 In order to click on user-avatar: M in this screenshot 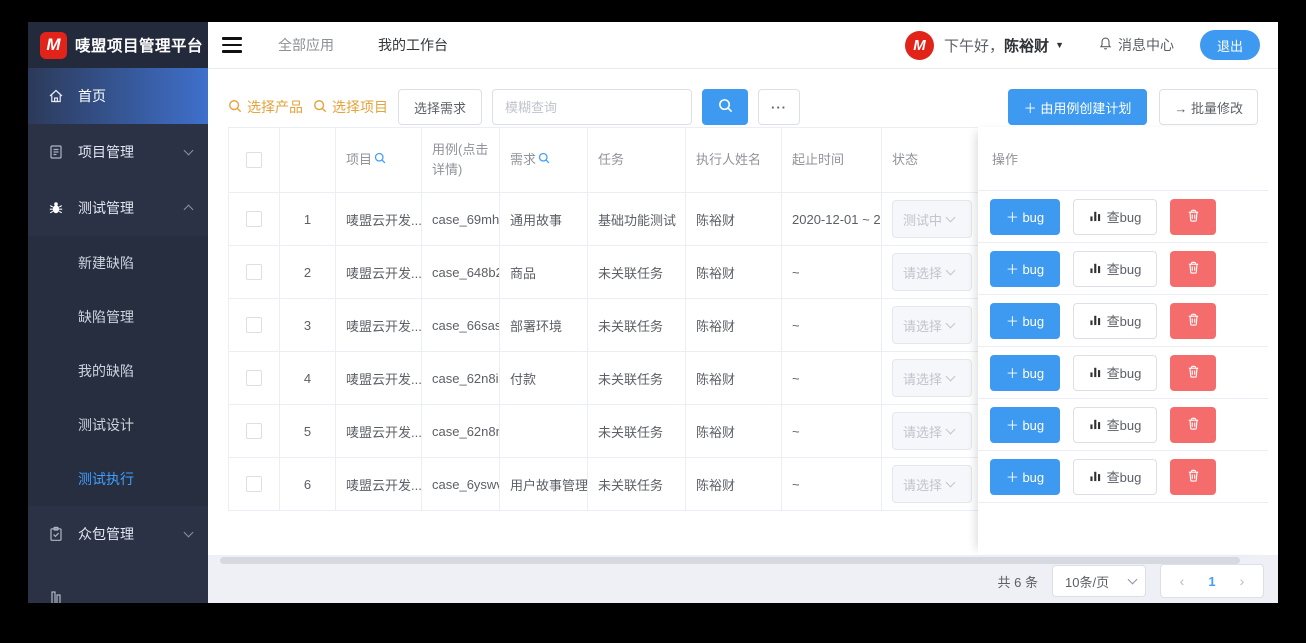, I will do `click(920, 45)`.